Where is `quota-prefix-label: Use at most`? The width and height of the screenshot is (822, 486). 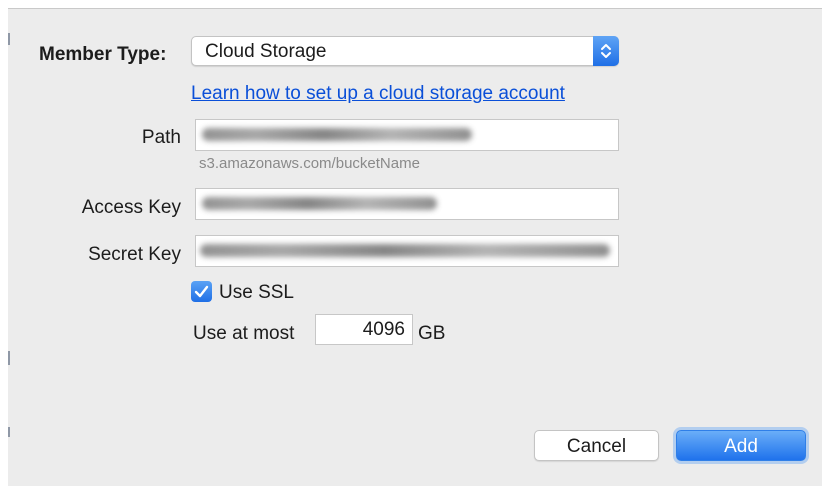 quota-prefix-label: Use at most is located at coordinates (244, 333).